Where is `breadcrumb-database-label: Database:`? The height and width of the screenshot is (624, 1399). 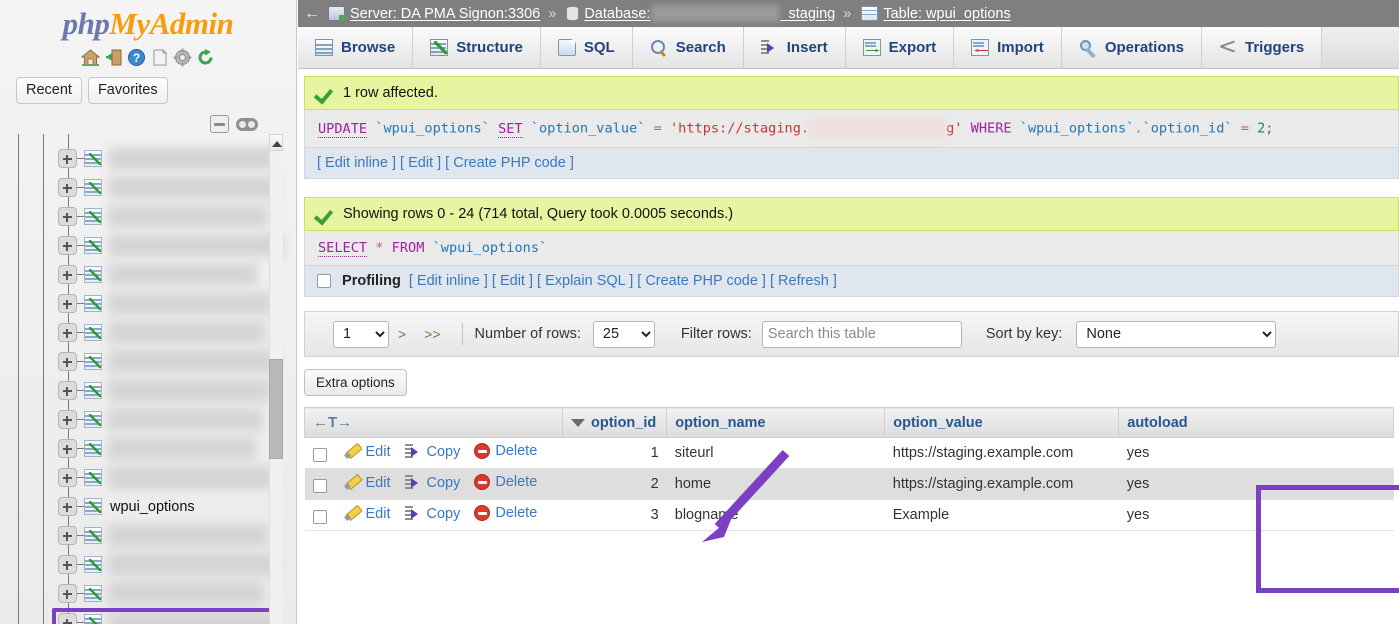 breadcrumb-database-label: Database: is located at coordinates (617, 14).